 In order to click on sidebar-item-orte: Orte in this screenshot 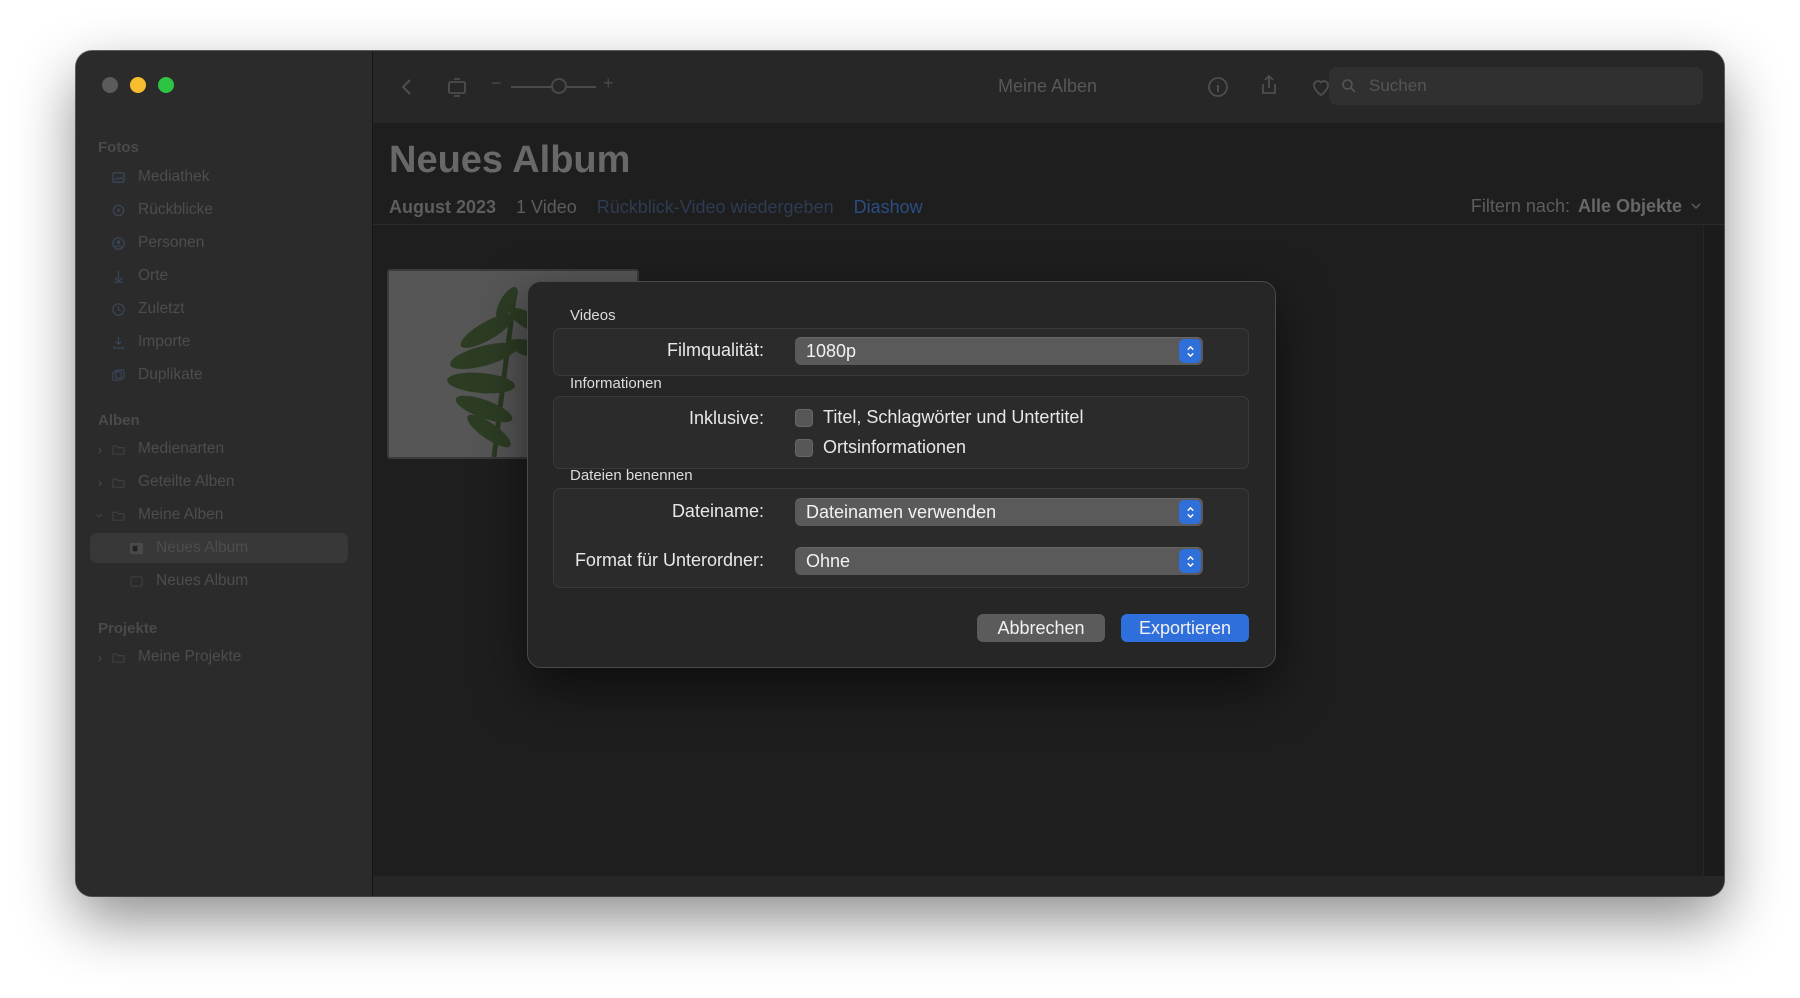, I will do `click(219, 276)`.